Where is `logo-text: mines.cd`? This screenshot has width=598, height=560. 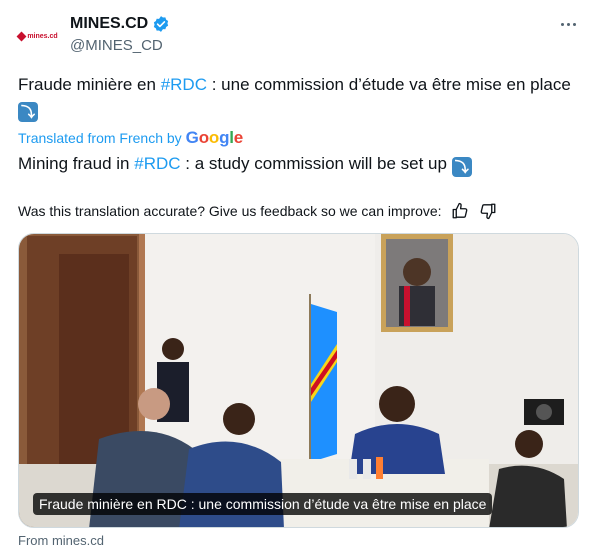 logo-text: mines.cd is located at coordinates (42, 36).